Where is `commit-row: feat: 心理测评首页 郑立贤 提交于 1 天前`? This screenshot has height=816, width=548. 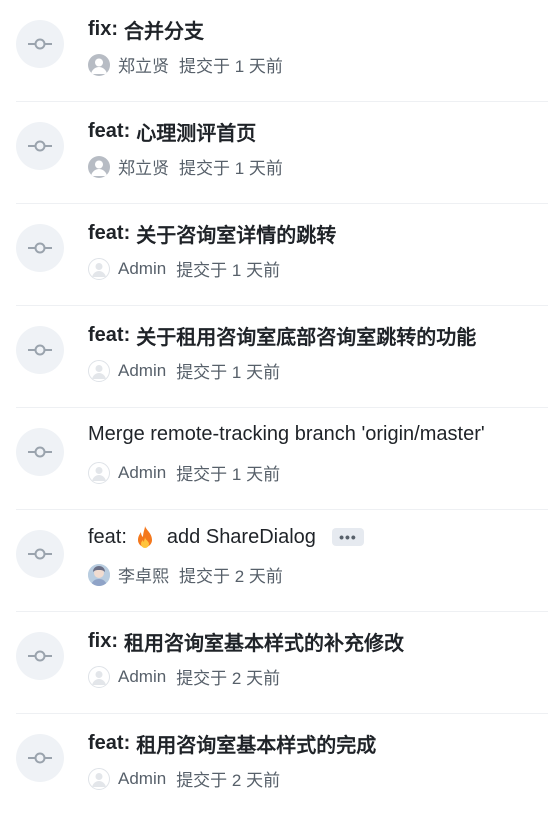
commit-row: feat: 心理测评首页 郑立贤 提交于 1 天前 is located at coordinates (282, 153).